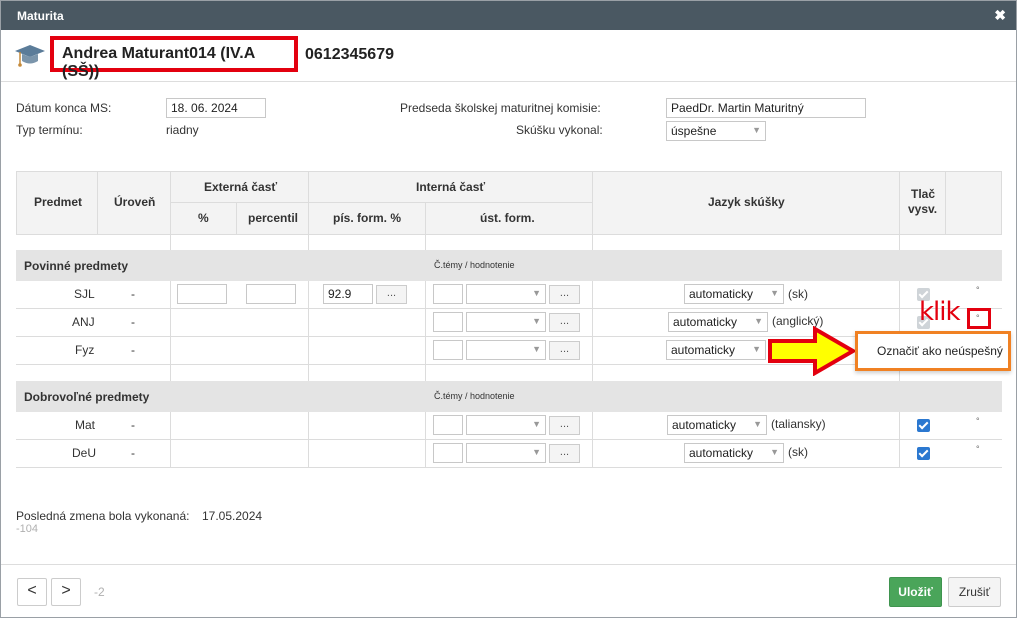 Image resolution: width=1017 pixels, height=618 pixels. I want to click on mat-status-marker: °, so click(978, 421).